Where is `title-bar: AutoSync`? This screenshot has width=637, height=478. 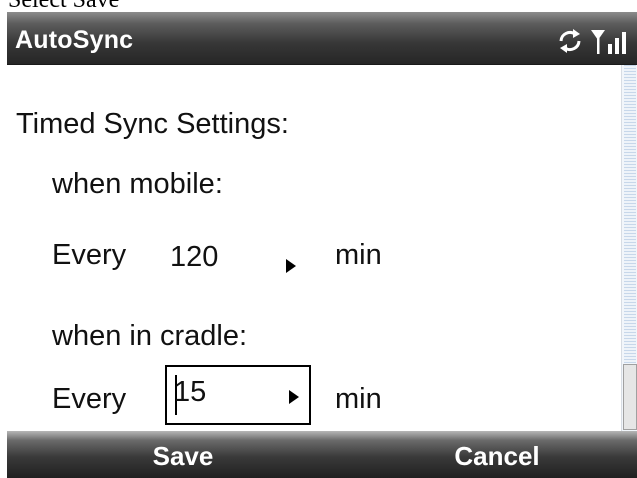 title-bar: AutoSync is located at coordinates (322, 38).